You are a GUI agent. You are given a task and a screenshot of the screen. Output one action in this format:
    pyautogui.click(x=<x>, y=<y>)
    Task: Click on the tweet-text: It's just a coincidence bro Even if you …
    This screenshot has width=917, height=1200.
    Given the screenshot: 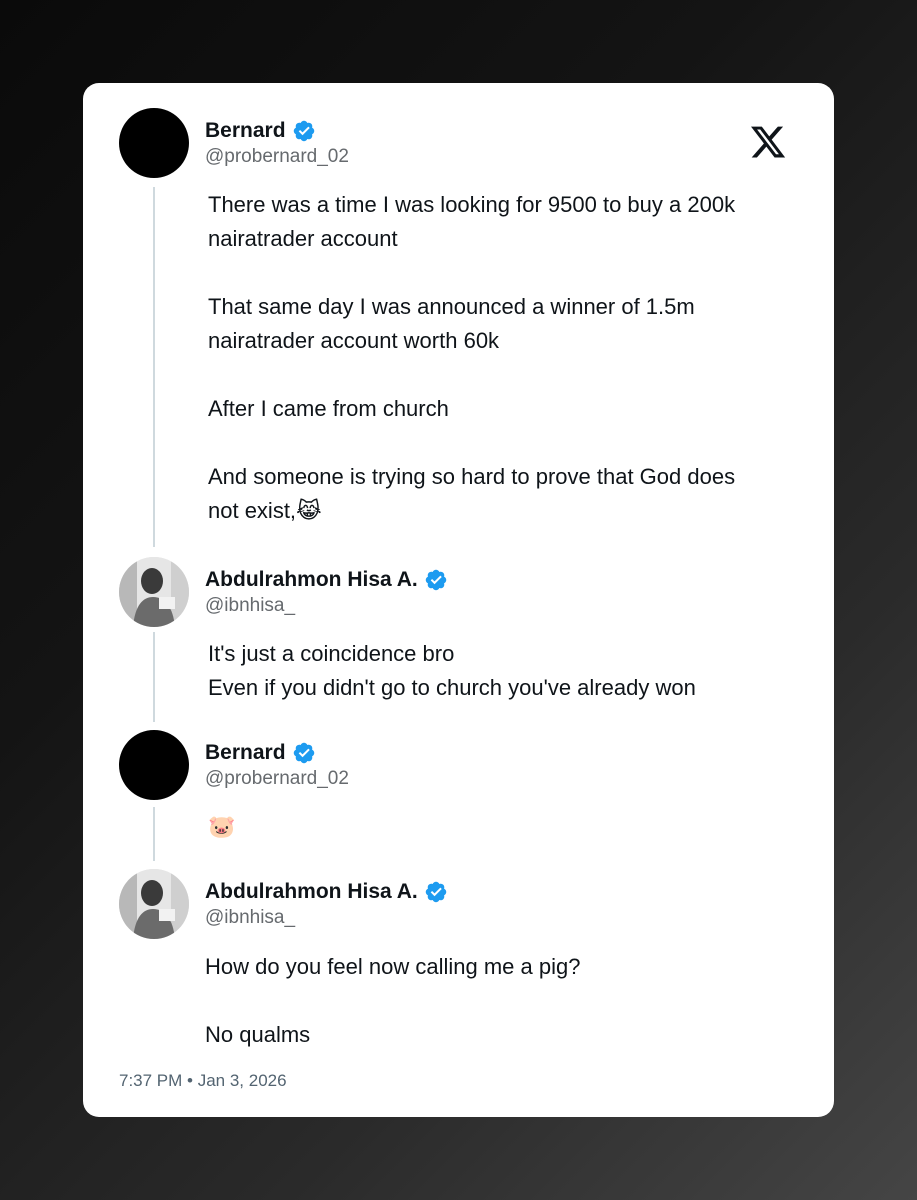 What is the action you would take?
    pyautogui.click(x=452, y=671)
    